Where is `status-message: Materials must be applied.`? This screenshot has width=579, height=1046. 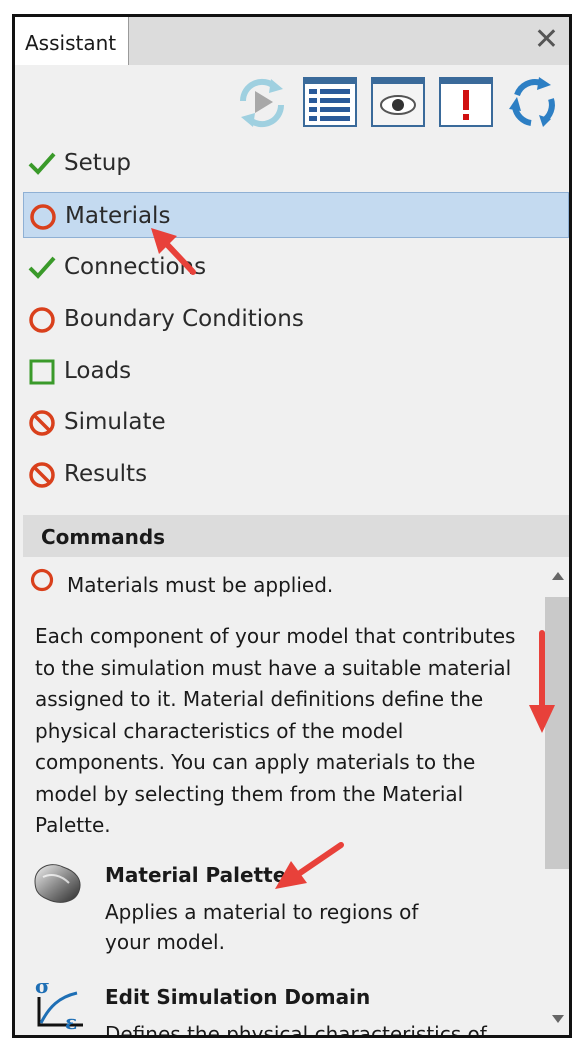 status-message: Materials must be applied. is located at coordinates (200, 585).